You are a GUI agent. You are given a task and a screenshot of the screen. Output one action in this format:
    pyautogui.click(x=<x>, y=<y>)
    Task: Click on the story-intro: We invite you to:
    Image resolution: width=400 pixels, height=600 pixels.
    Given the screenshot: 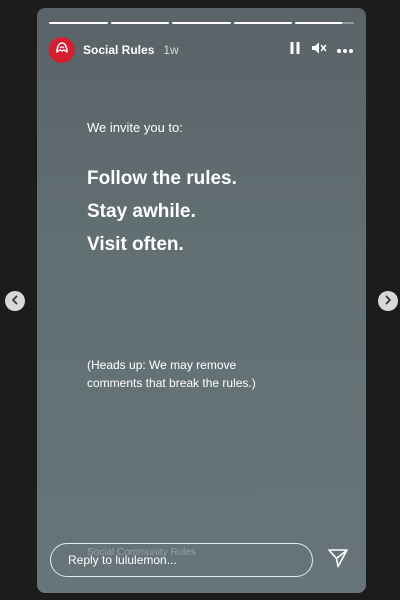 What is the action you would take?
    pyautogui.click(x=135, y=127)
    